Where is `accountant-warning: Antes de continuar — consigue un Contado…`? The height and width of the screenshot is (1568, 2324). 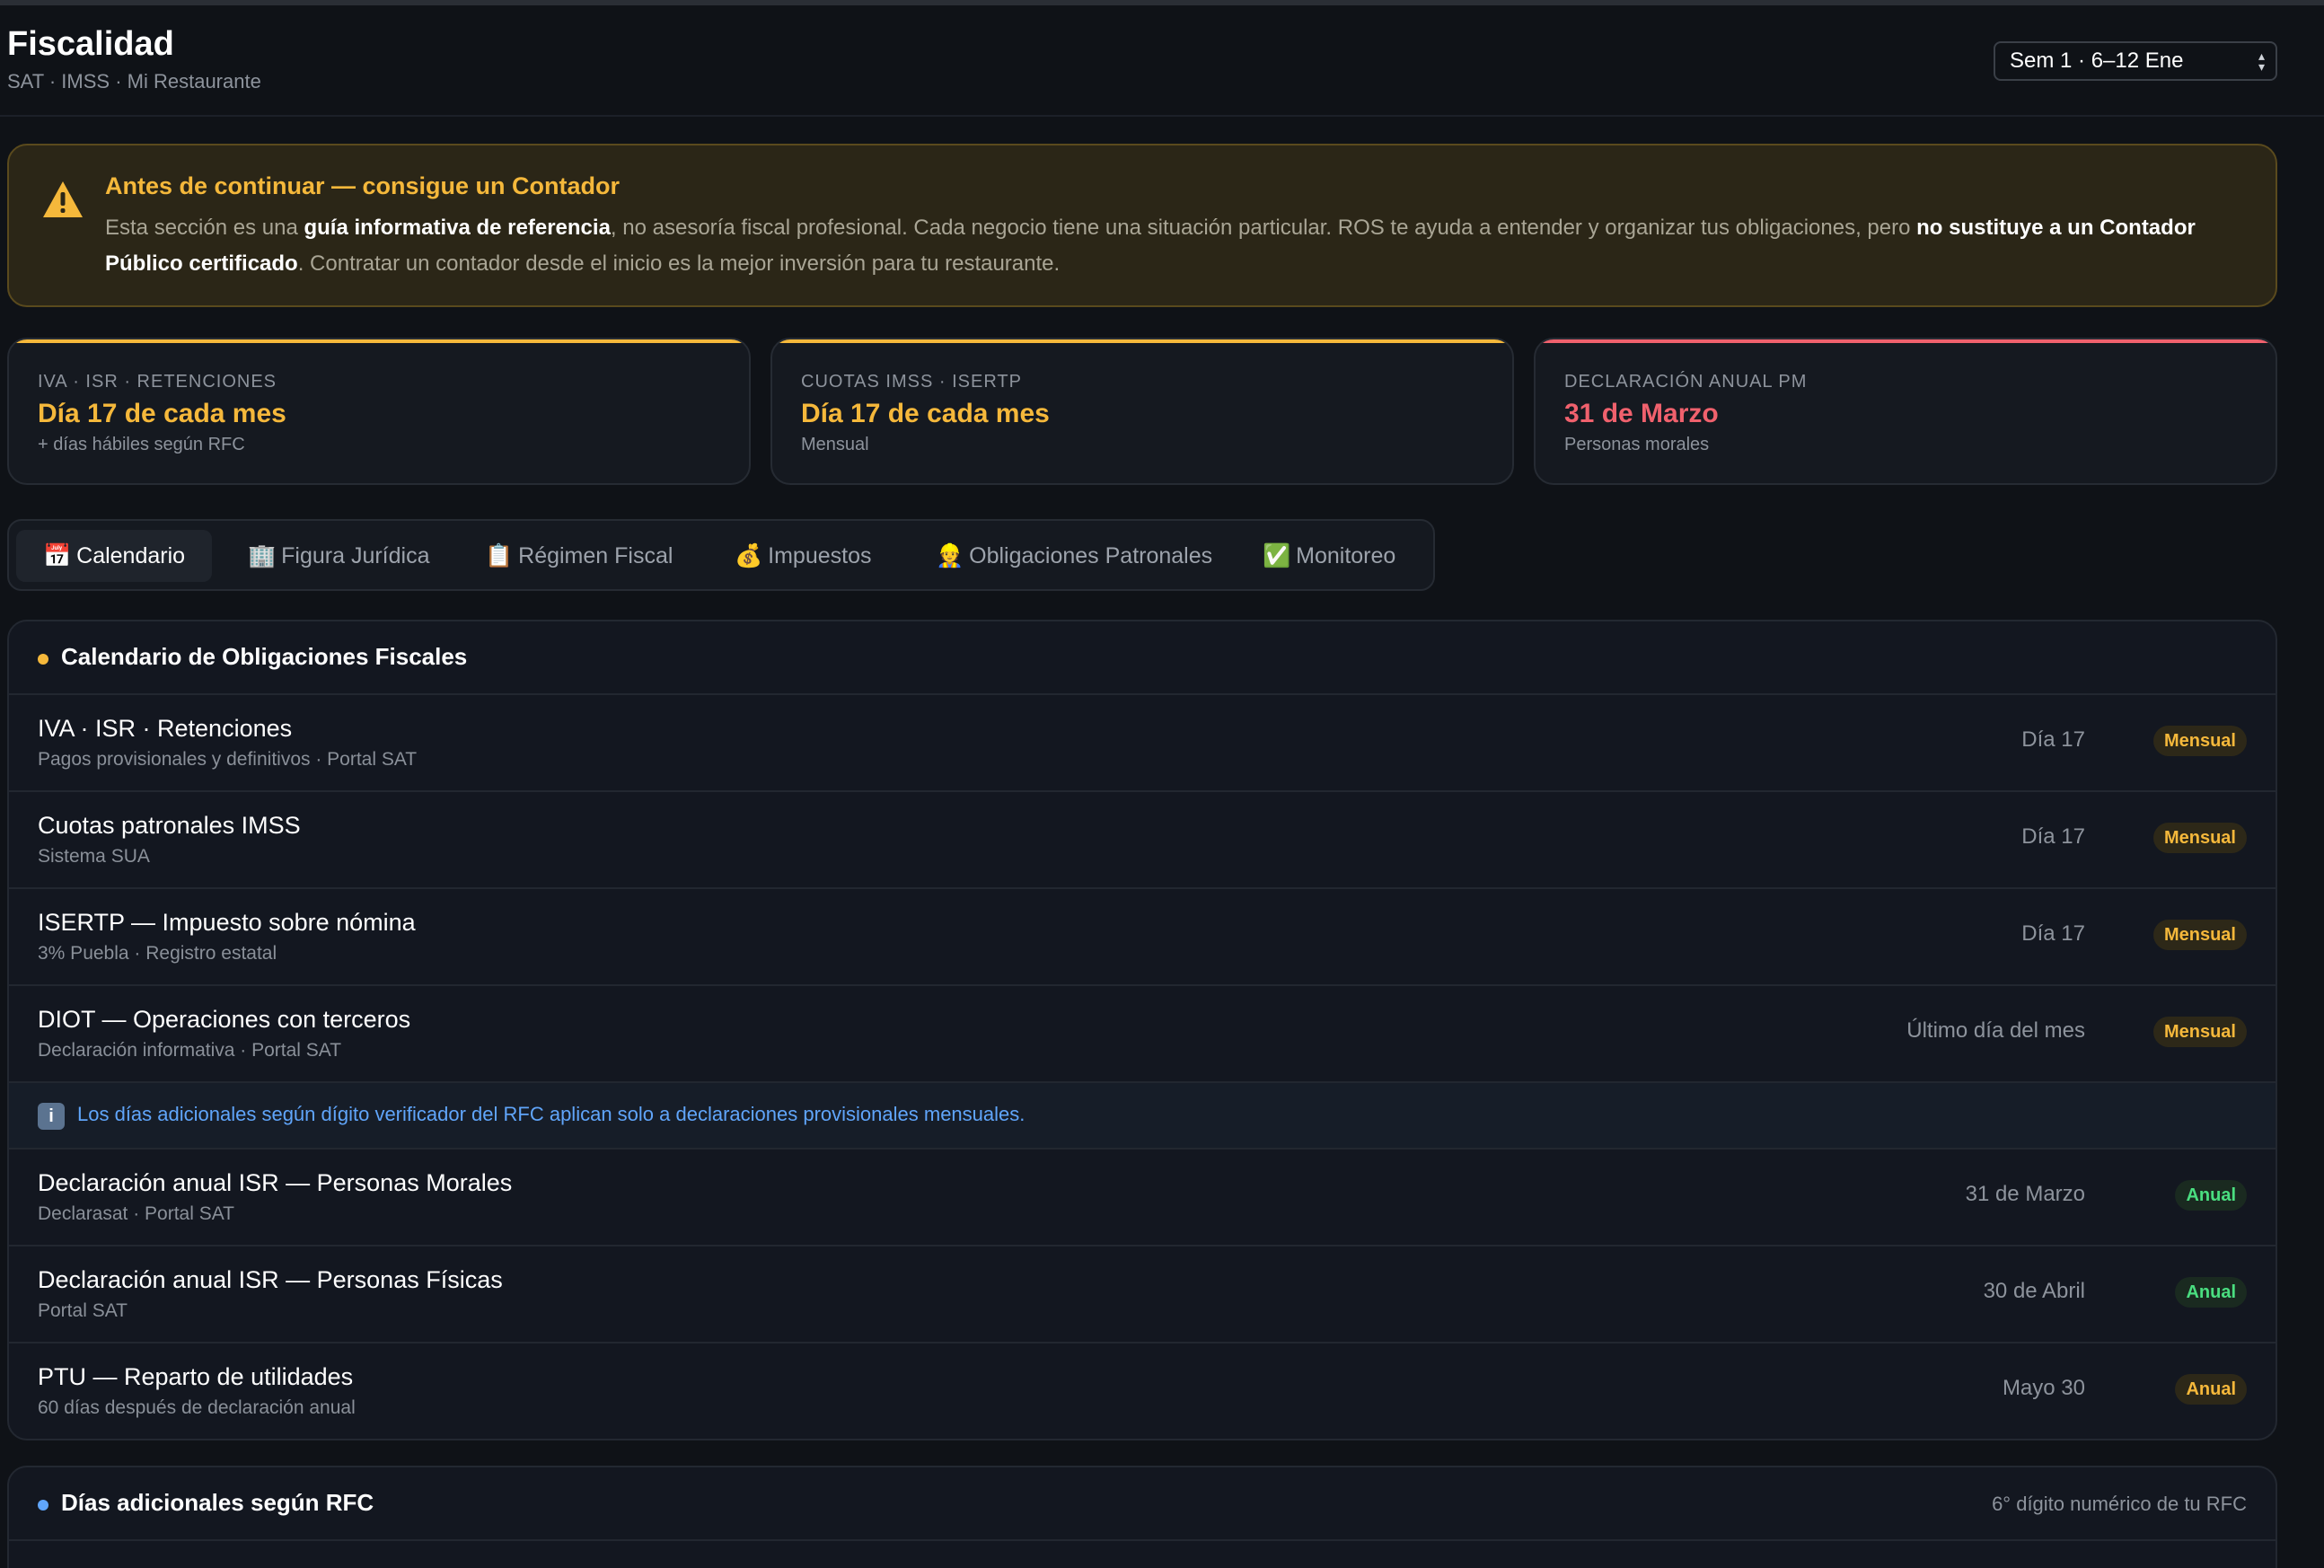 accountant-warning: Antes de continuar — consigue un Contado… is located at coordinates (1142, 225).